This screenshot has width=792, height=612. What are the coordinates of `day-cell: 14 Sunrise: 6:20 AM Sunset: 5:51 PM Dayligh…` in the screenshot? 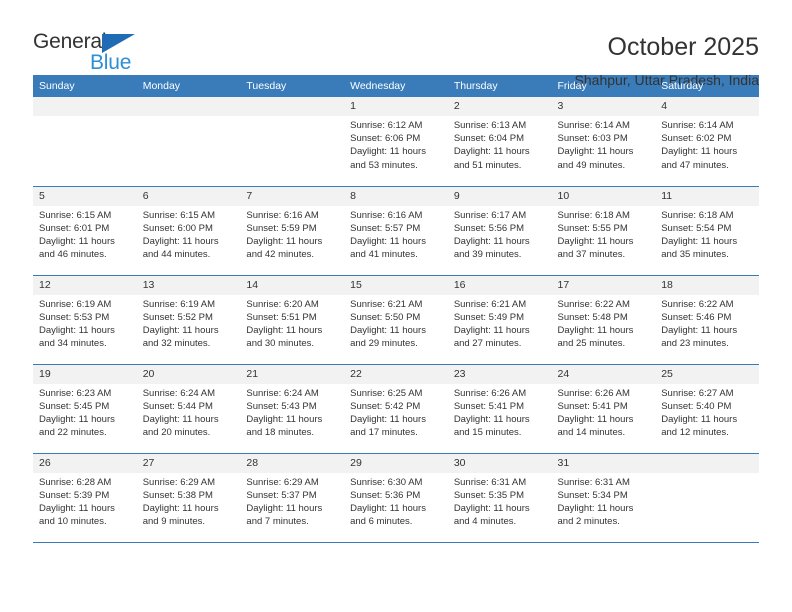 It's located at (292, 320).